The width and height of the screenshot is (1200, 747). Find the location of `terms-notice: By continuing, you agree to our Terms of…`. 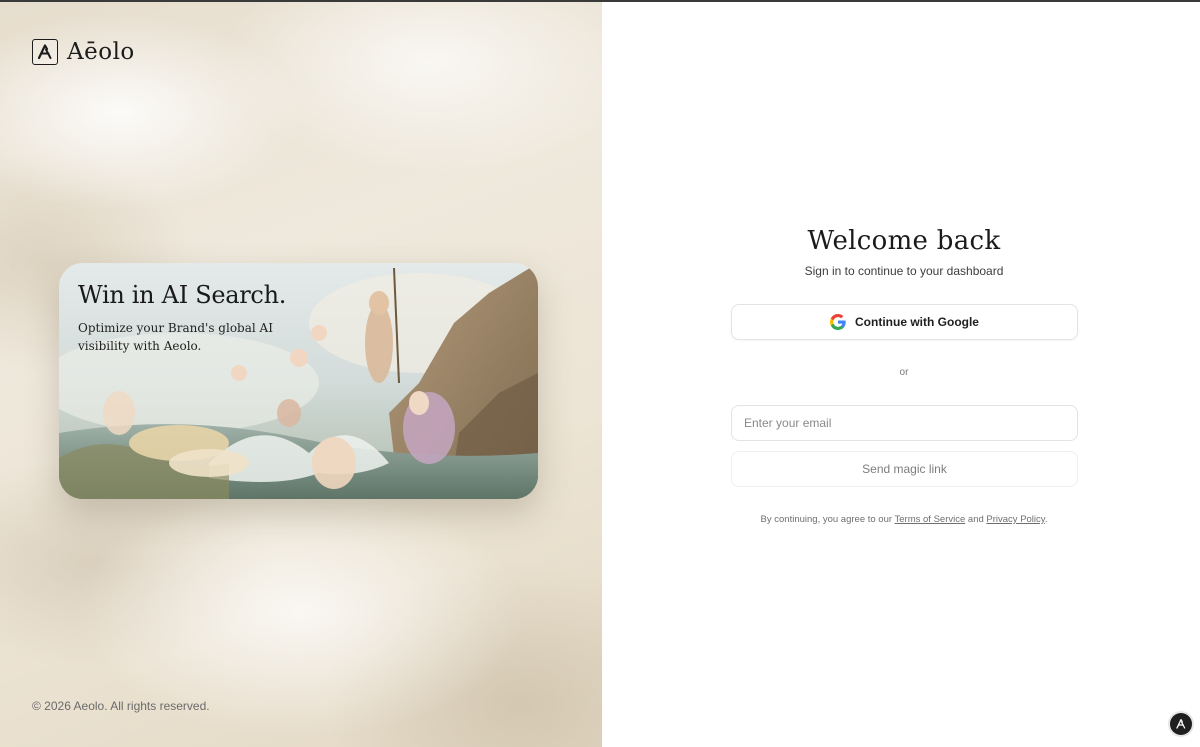

terms-notice: By continuing, you agree to our Terms of… is located at coordinates (901, 519).